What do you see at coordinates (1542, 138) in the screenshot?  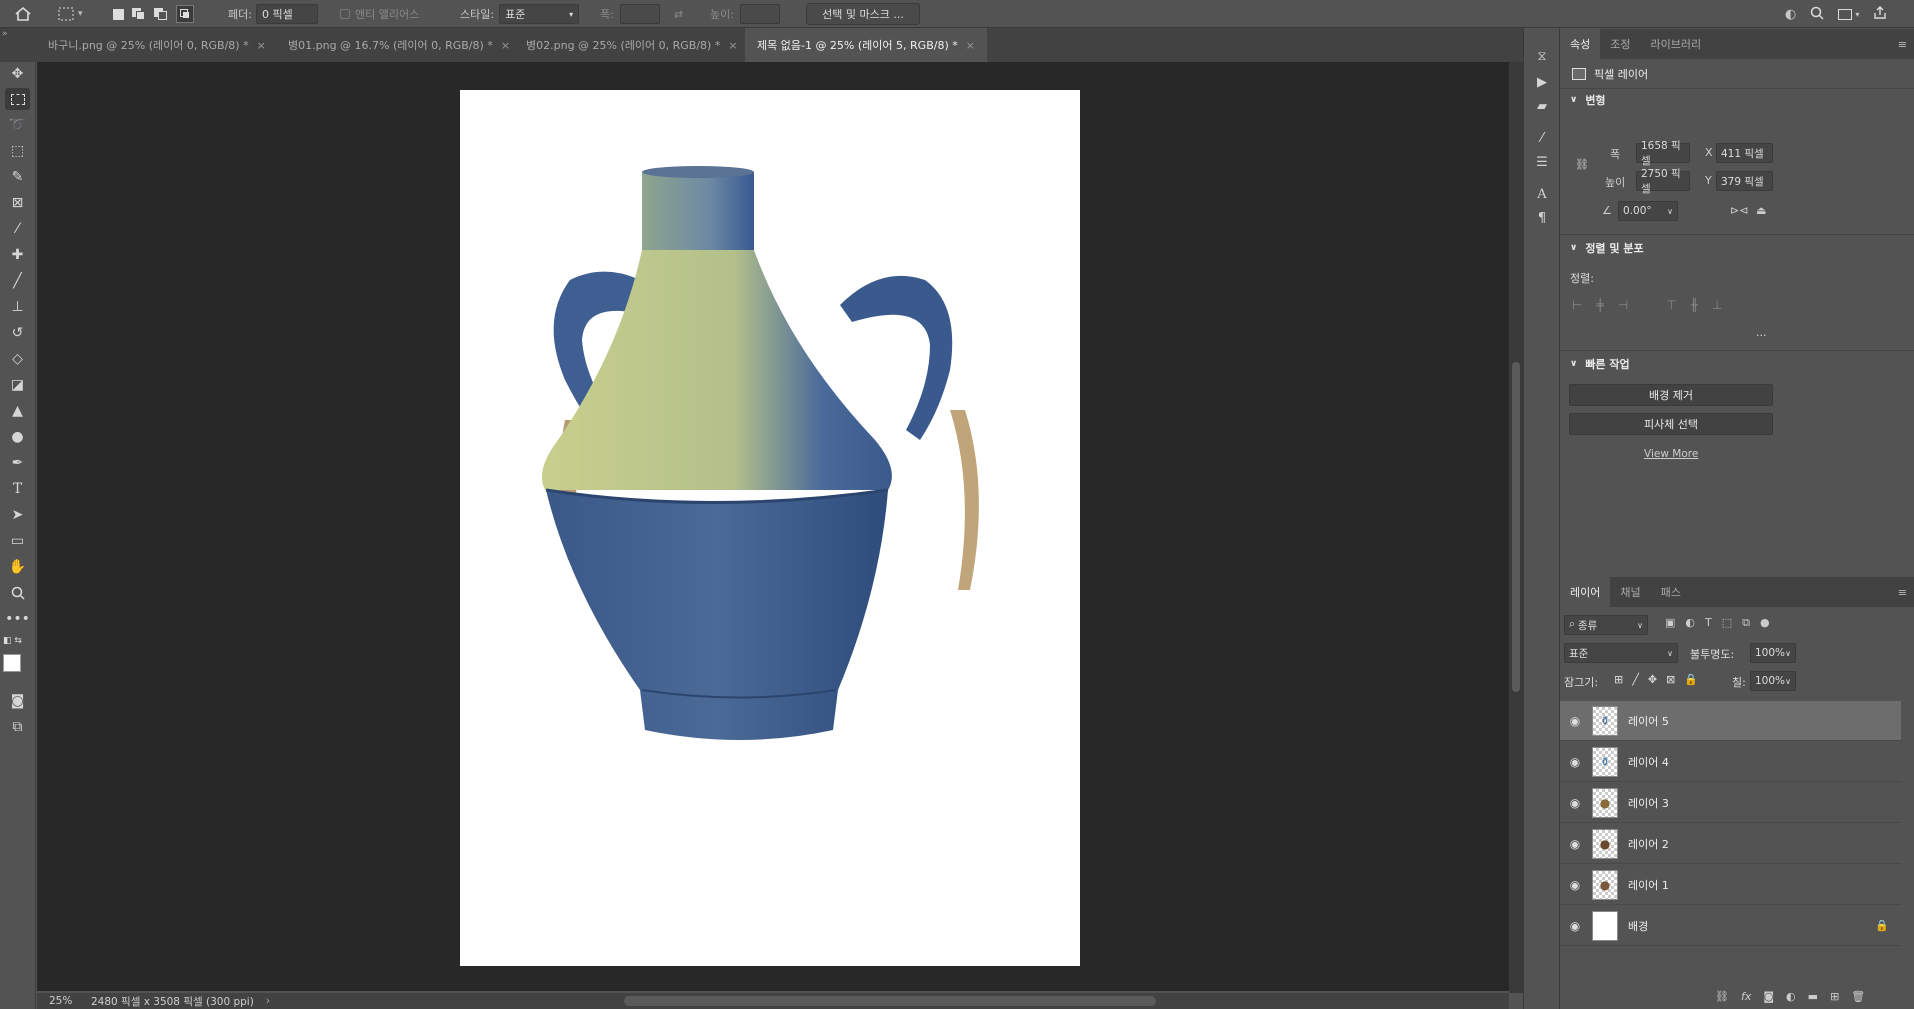 I see `brush-settings-icon: ⁄` at bounding box center [1542, 138].